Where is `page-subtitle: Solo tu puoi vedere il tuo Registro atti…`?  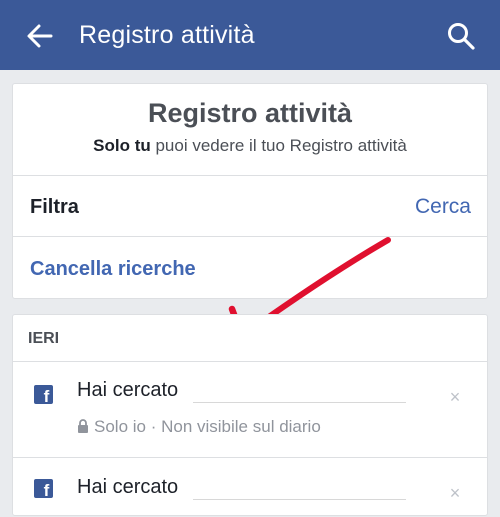 page-subtitle: Solo tu puoi vedere il tuo Registro atti… is located at coordinates (250, 146).